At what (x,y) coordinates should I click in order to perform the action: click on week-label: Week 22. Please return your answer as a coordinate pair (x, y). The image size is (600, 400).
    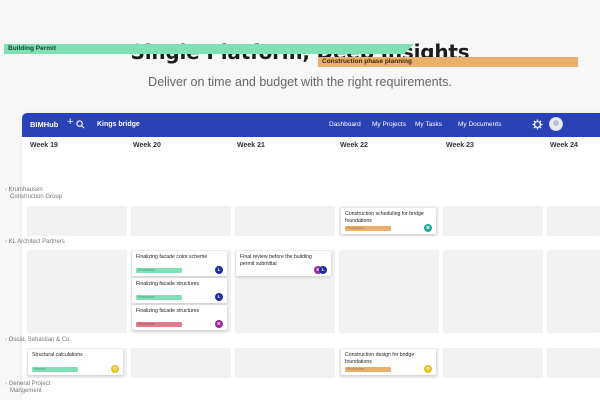
    Looking at the image, I should click on (354, 145).